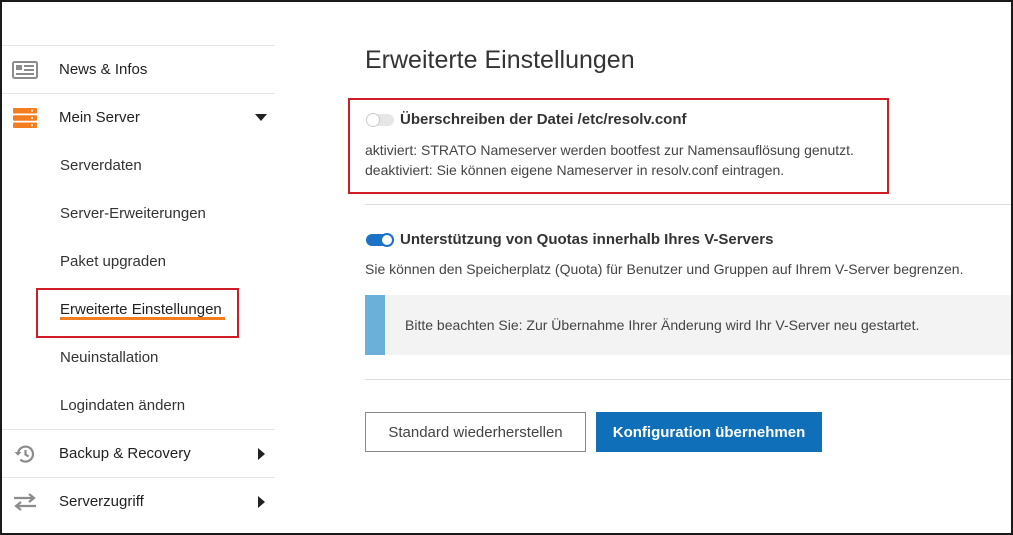  I want to click on sidebar-item-label: Backup & Recovery, so click(125, 453).